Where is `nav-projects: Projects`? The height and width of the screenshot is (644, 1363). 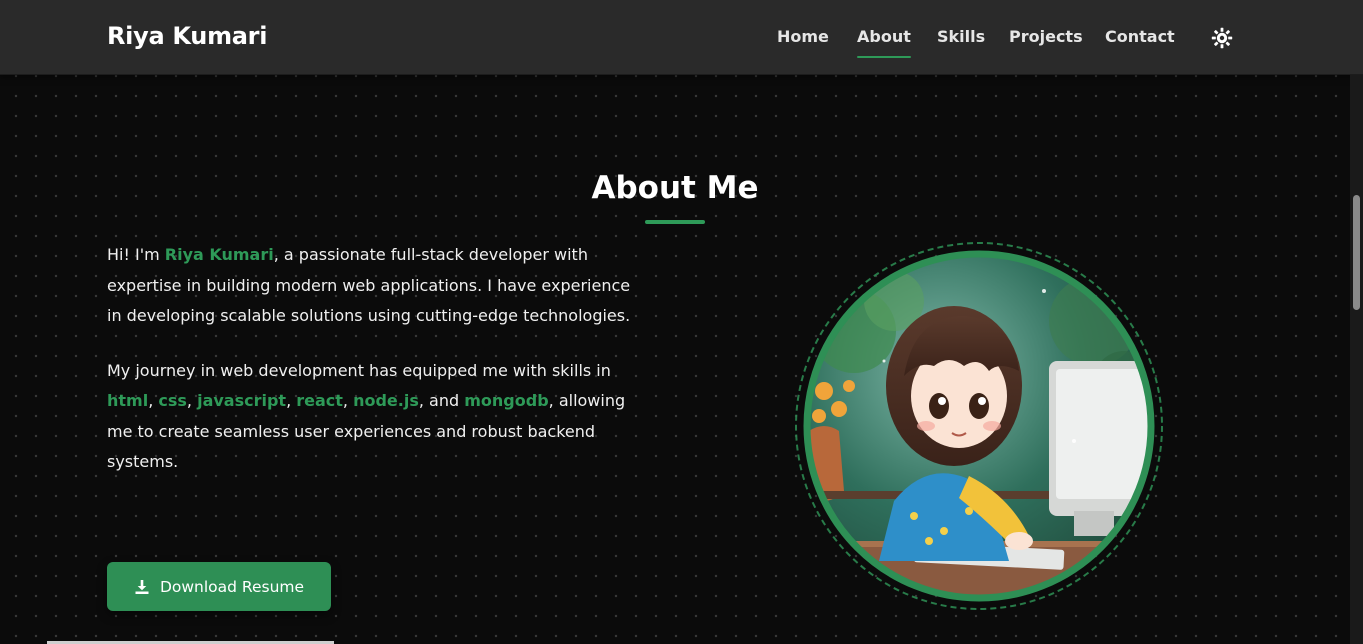
nav-projects: Projects is located at coordinates (1046, 36).